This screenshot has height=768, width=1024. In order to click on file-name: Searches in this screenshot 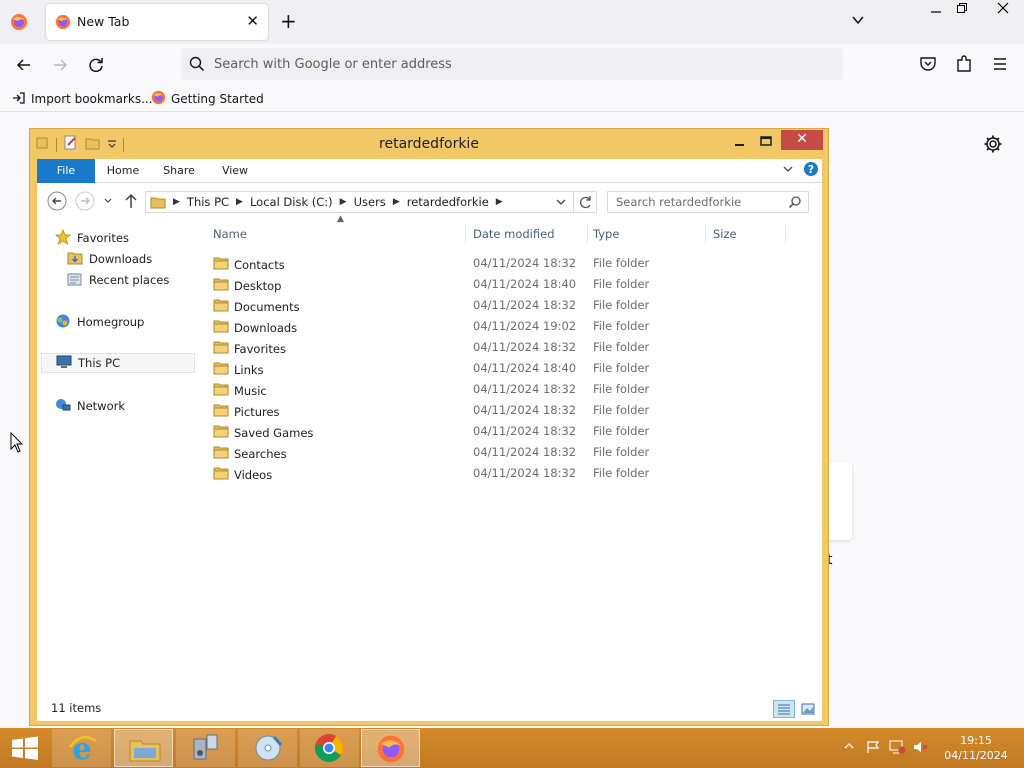, I will do `click(260, 453)`.